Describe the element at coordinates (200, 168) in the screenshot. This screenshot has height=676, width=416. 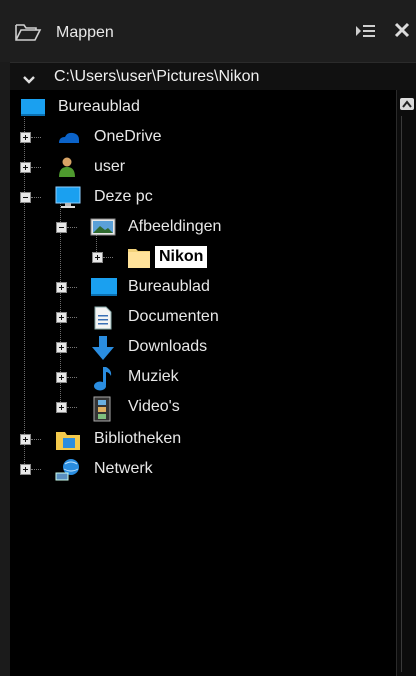
I see `tree-item-user: user` at that location.